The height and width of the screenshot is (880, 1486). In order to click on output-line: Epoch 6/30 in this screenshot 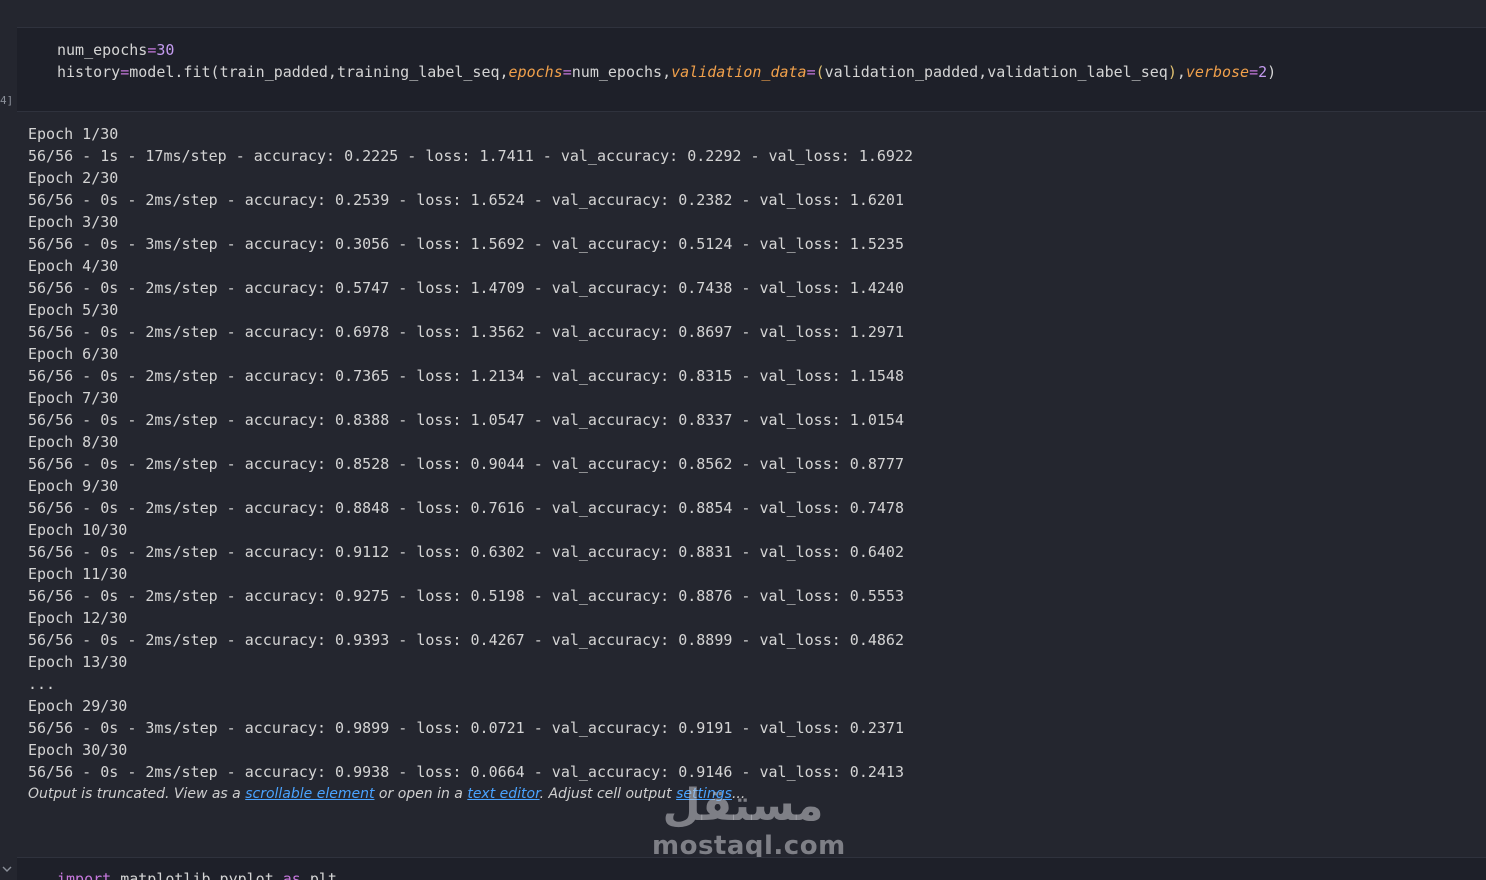, I will do `click(73, 354)`.